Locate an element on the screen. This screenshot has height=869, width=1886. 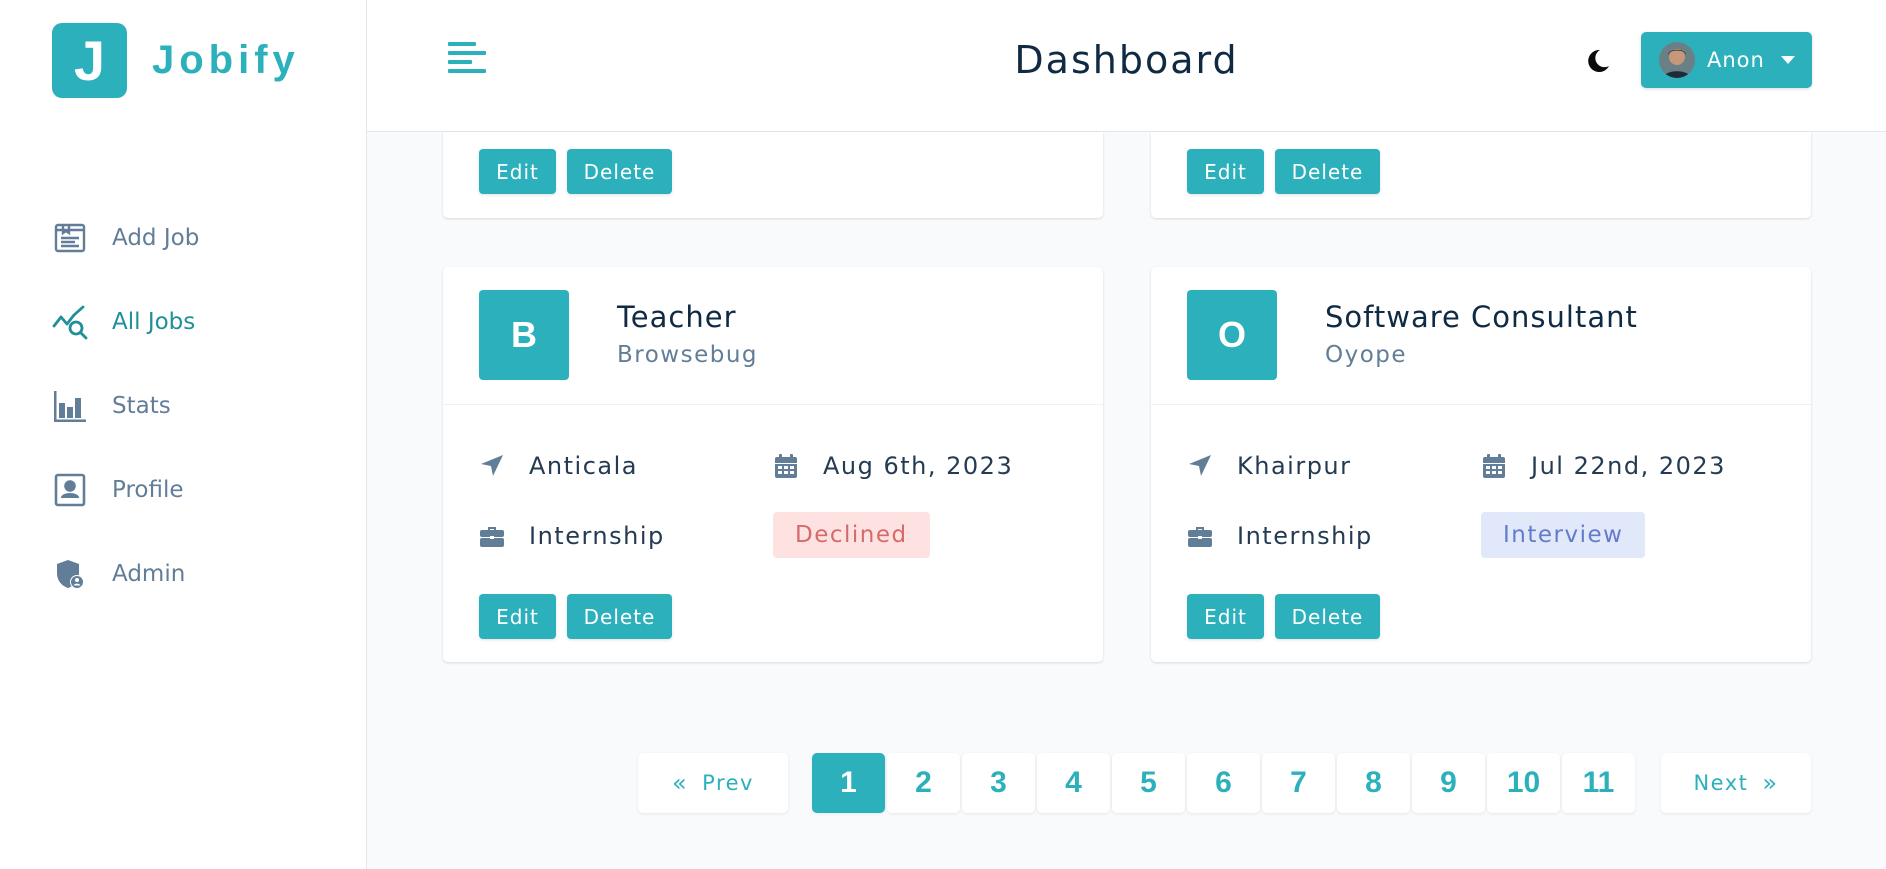
top-navbar: Dashboard Anon is located at coordinates (1126, 66).